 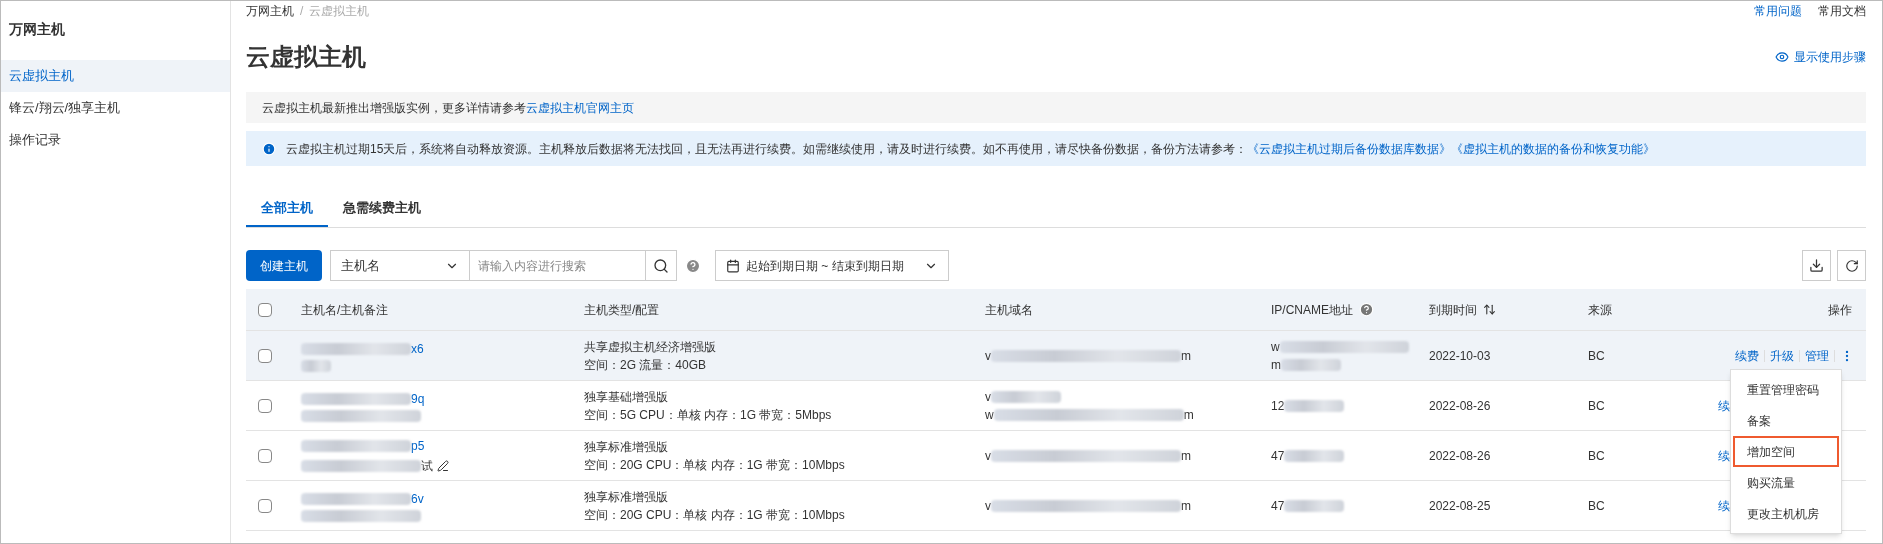 I want to click on date-range-picker: 起始到期日期 ~ 结束到期日期, so click(x=832, y=265).